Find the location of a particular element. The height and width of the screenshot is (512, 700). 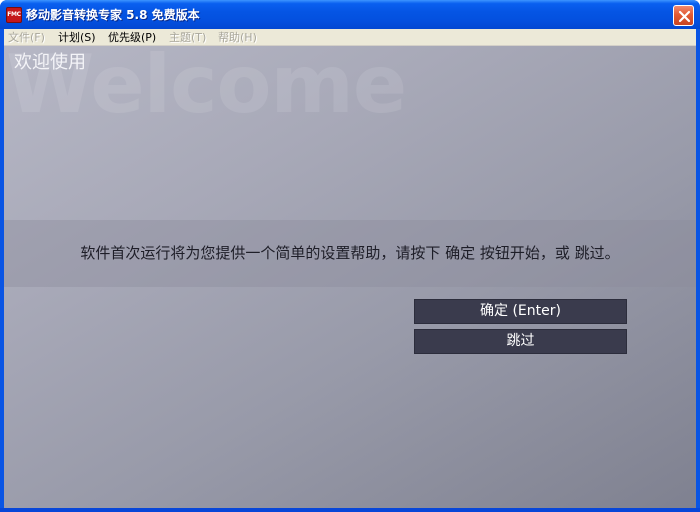

menu-priority: 优先级(P) is located at coordinates (132, 37).